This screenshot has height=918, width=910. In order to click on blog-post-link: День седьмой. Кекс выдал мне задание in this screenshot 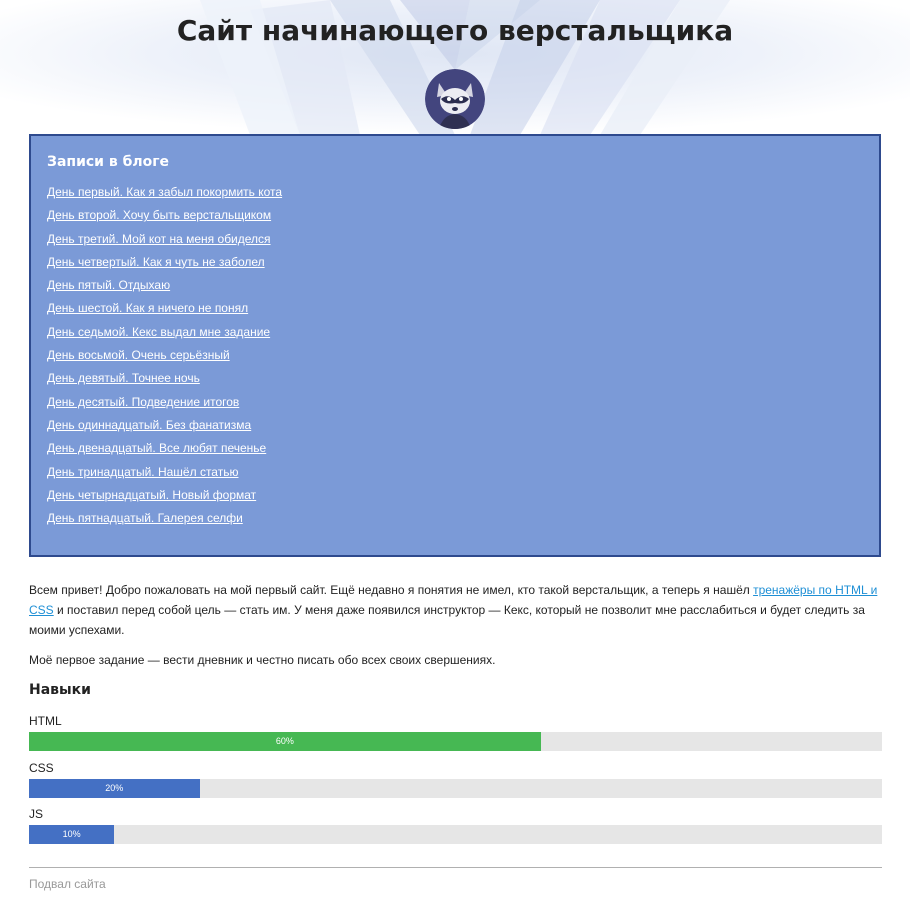, I will do `click(158, 332)`.